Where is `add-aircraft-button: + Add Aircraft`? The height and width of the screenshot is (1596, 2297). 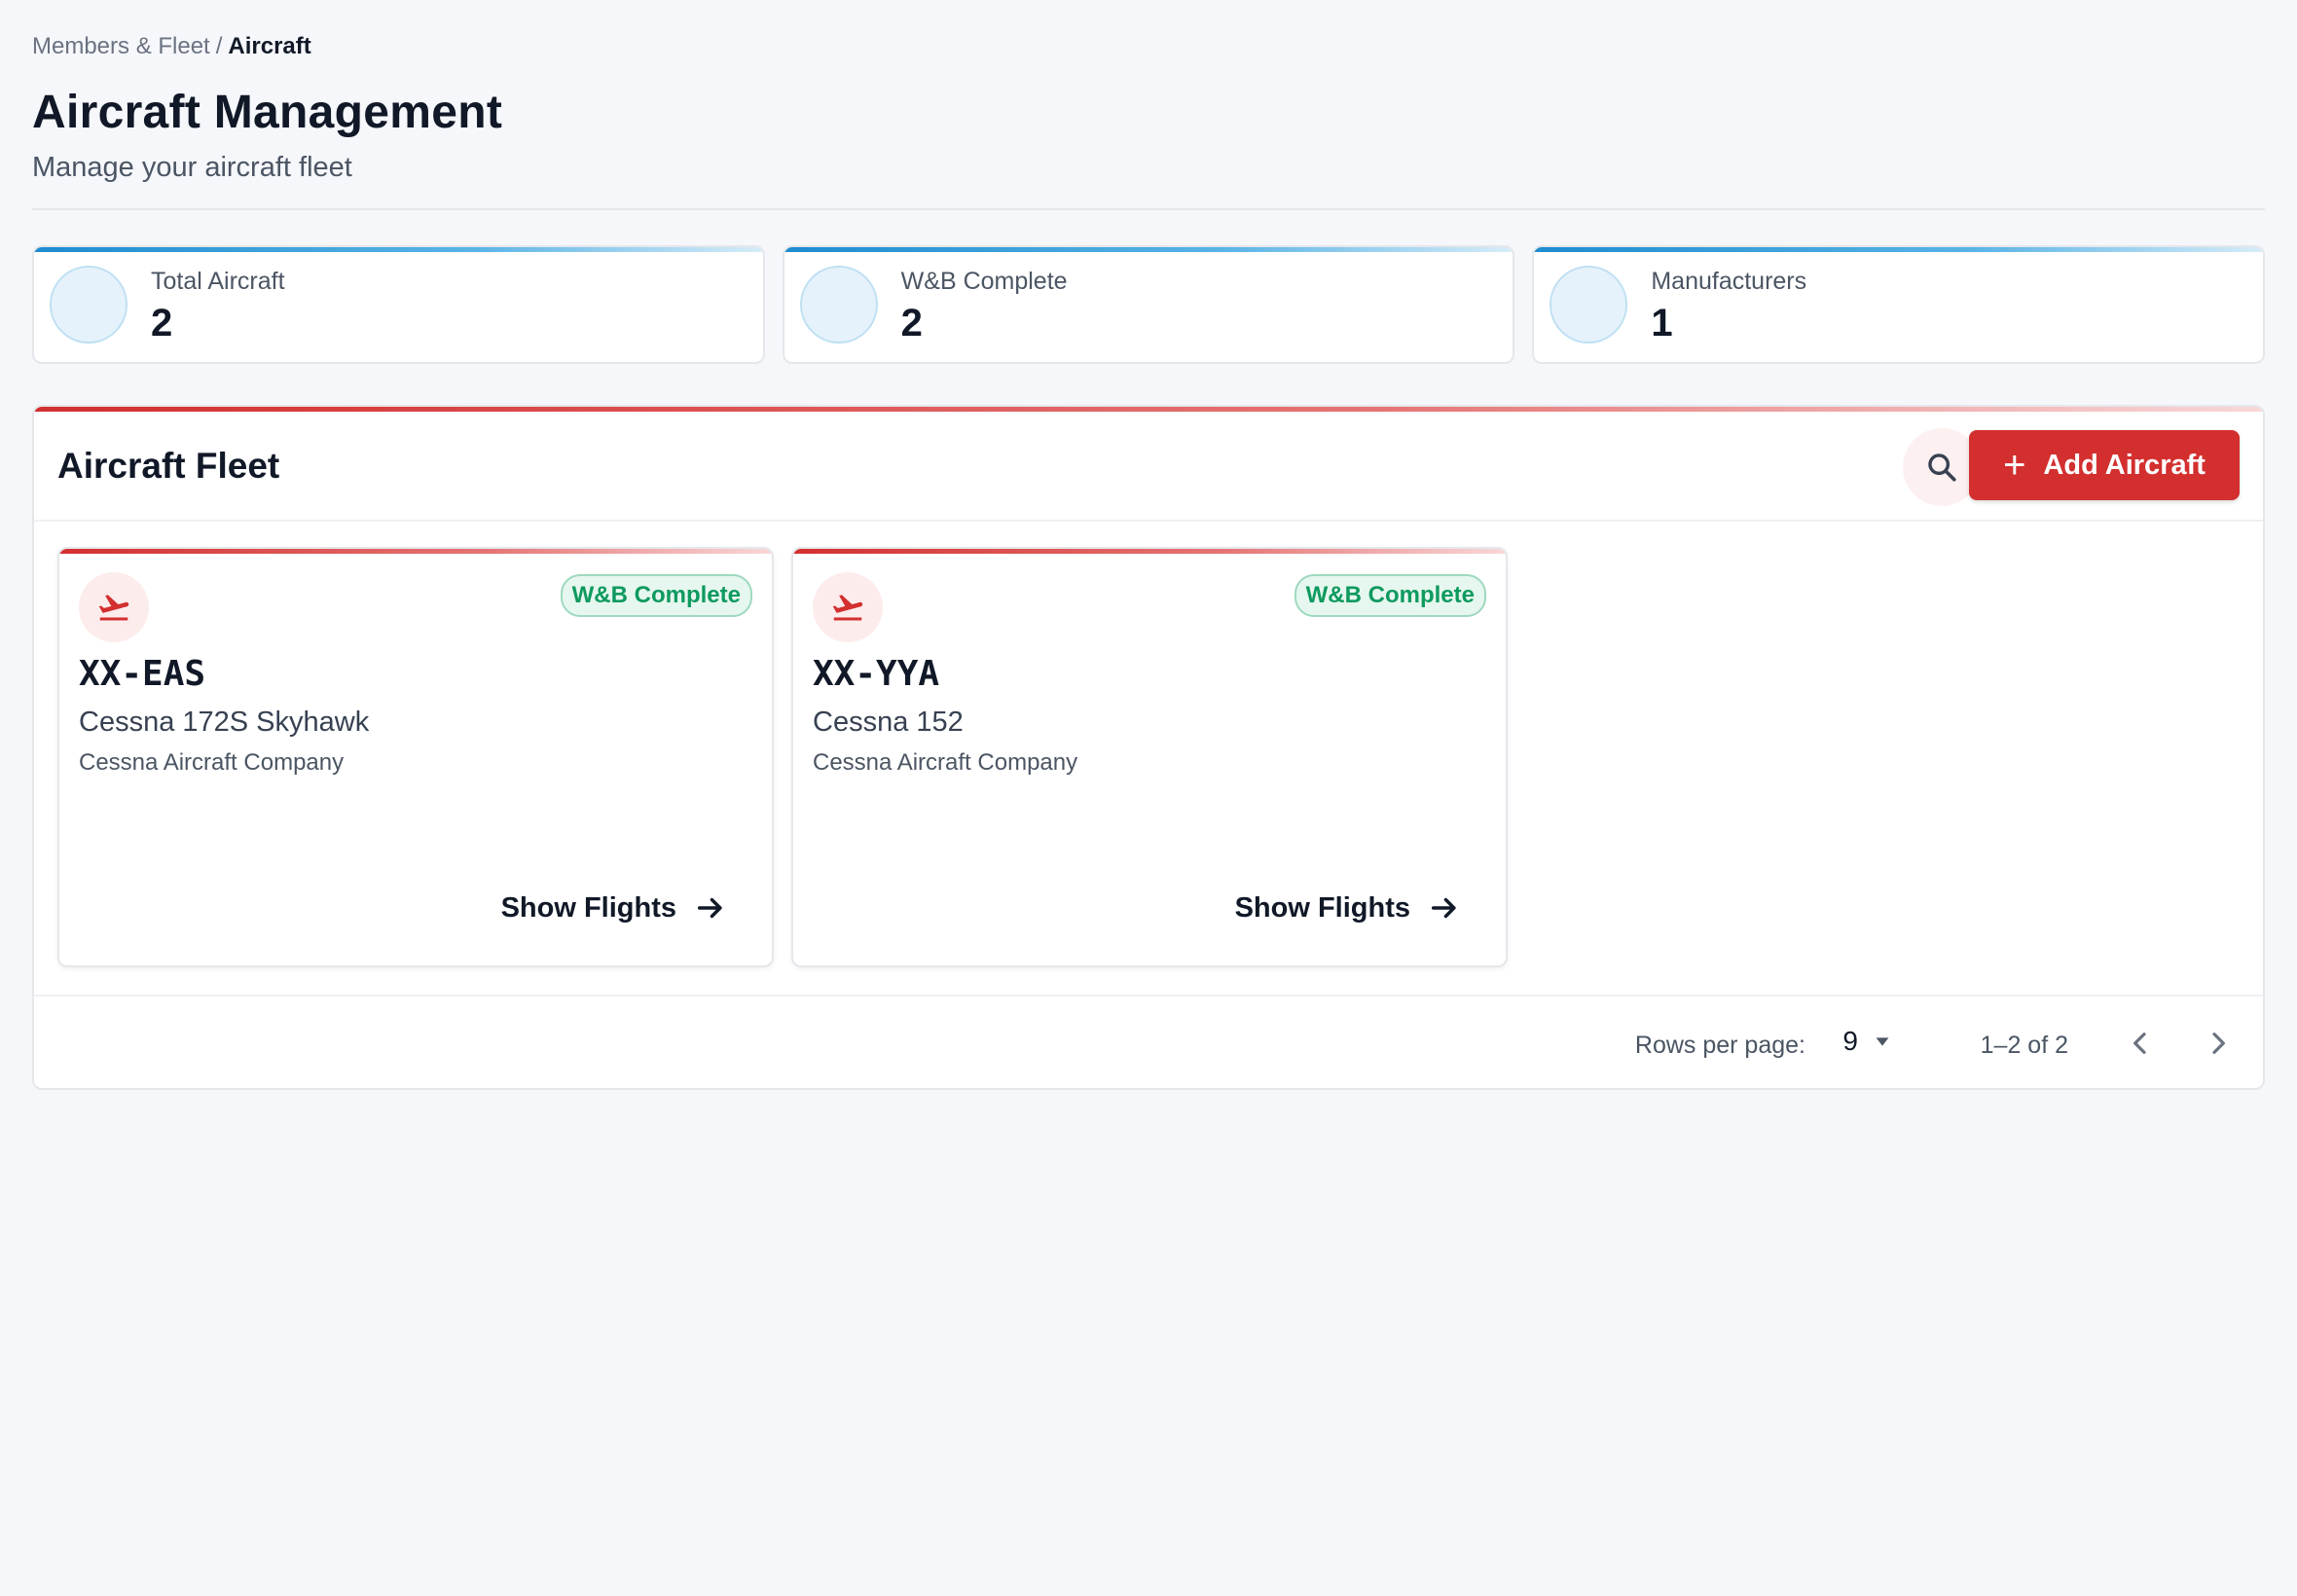
add-aircraft-button: + Add Aircraft is located at coordinates (2104, 465).